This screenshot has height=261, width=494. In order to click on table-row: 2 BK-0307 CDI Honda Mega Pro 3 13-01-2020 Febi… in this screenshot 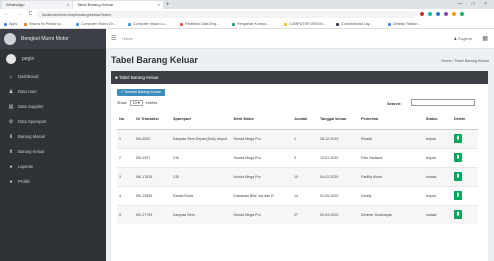, I will do `click(297, 157)`.